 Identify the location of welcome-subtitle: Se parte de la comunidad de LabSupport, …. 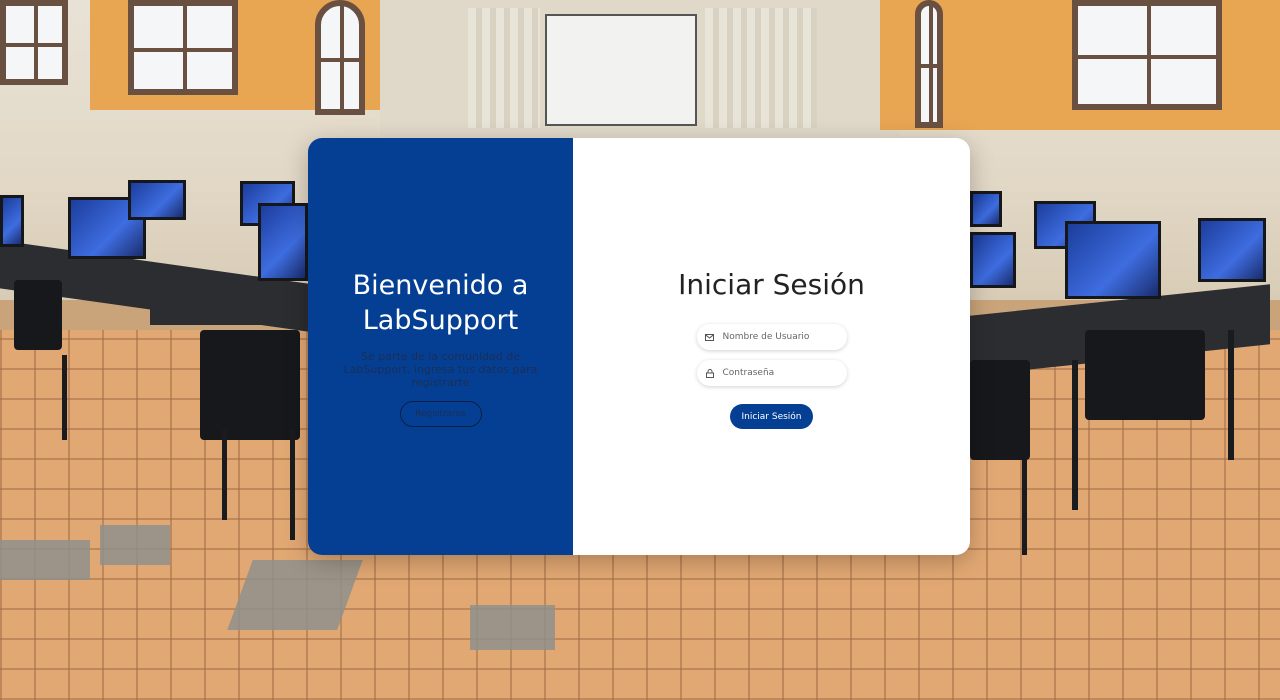
(440, 369).